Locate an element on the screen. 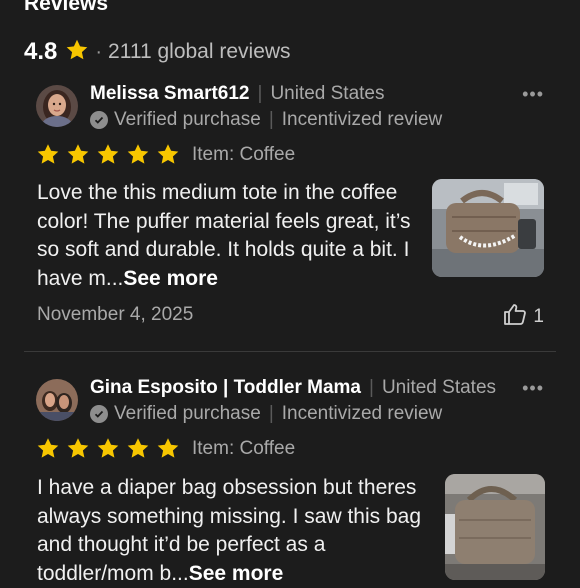 Image resolution: width=580 pixels, height=588 pixels. reviewer-name: Melissa Smart612 is located at coordinates (170, 94).